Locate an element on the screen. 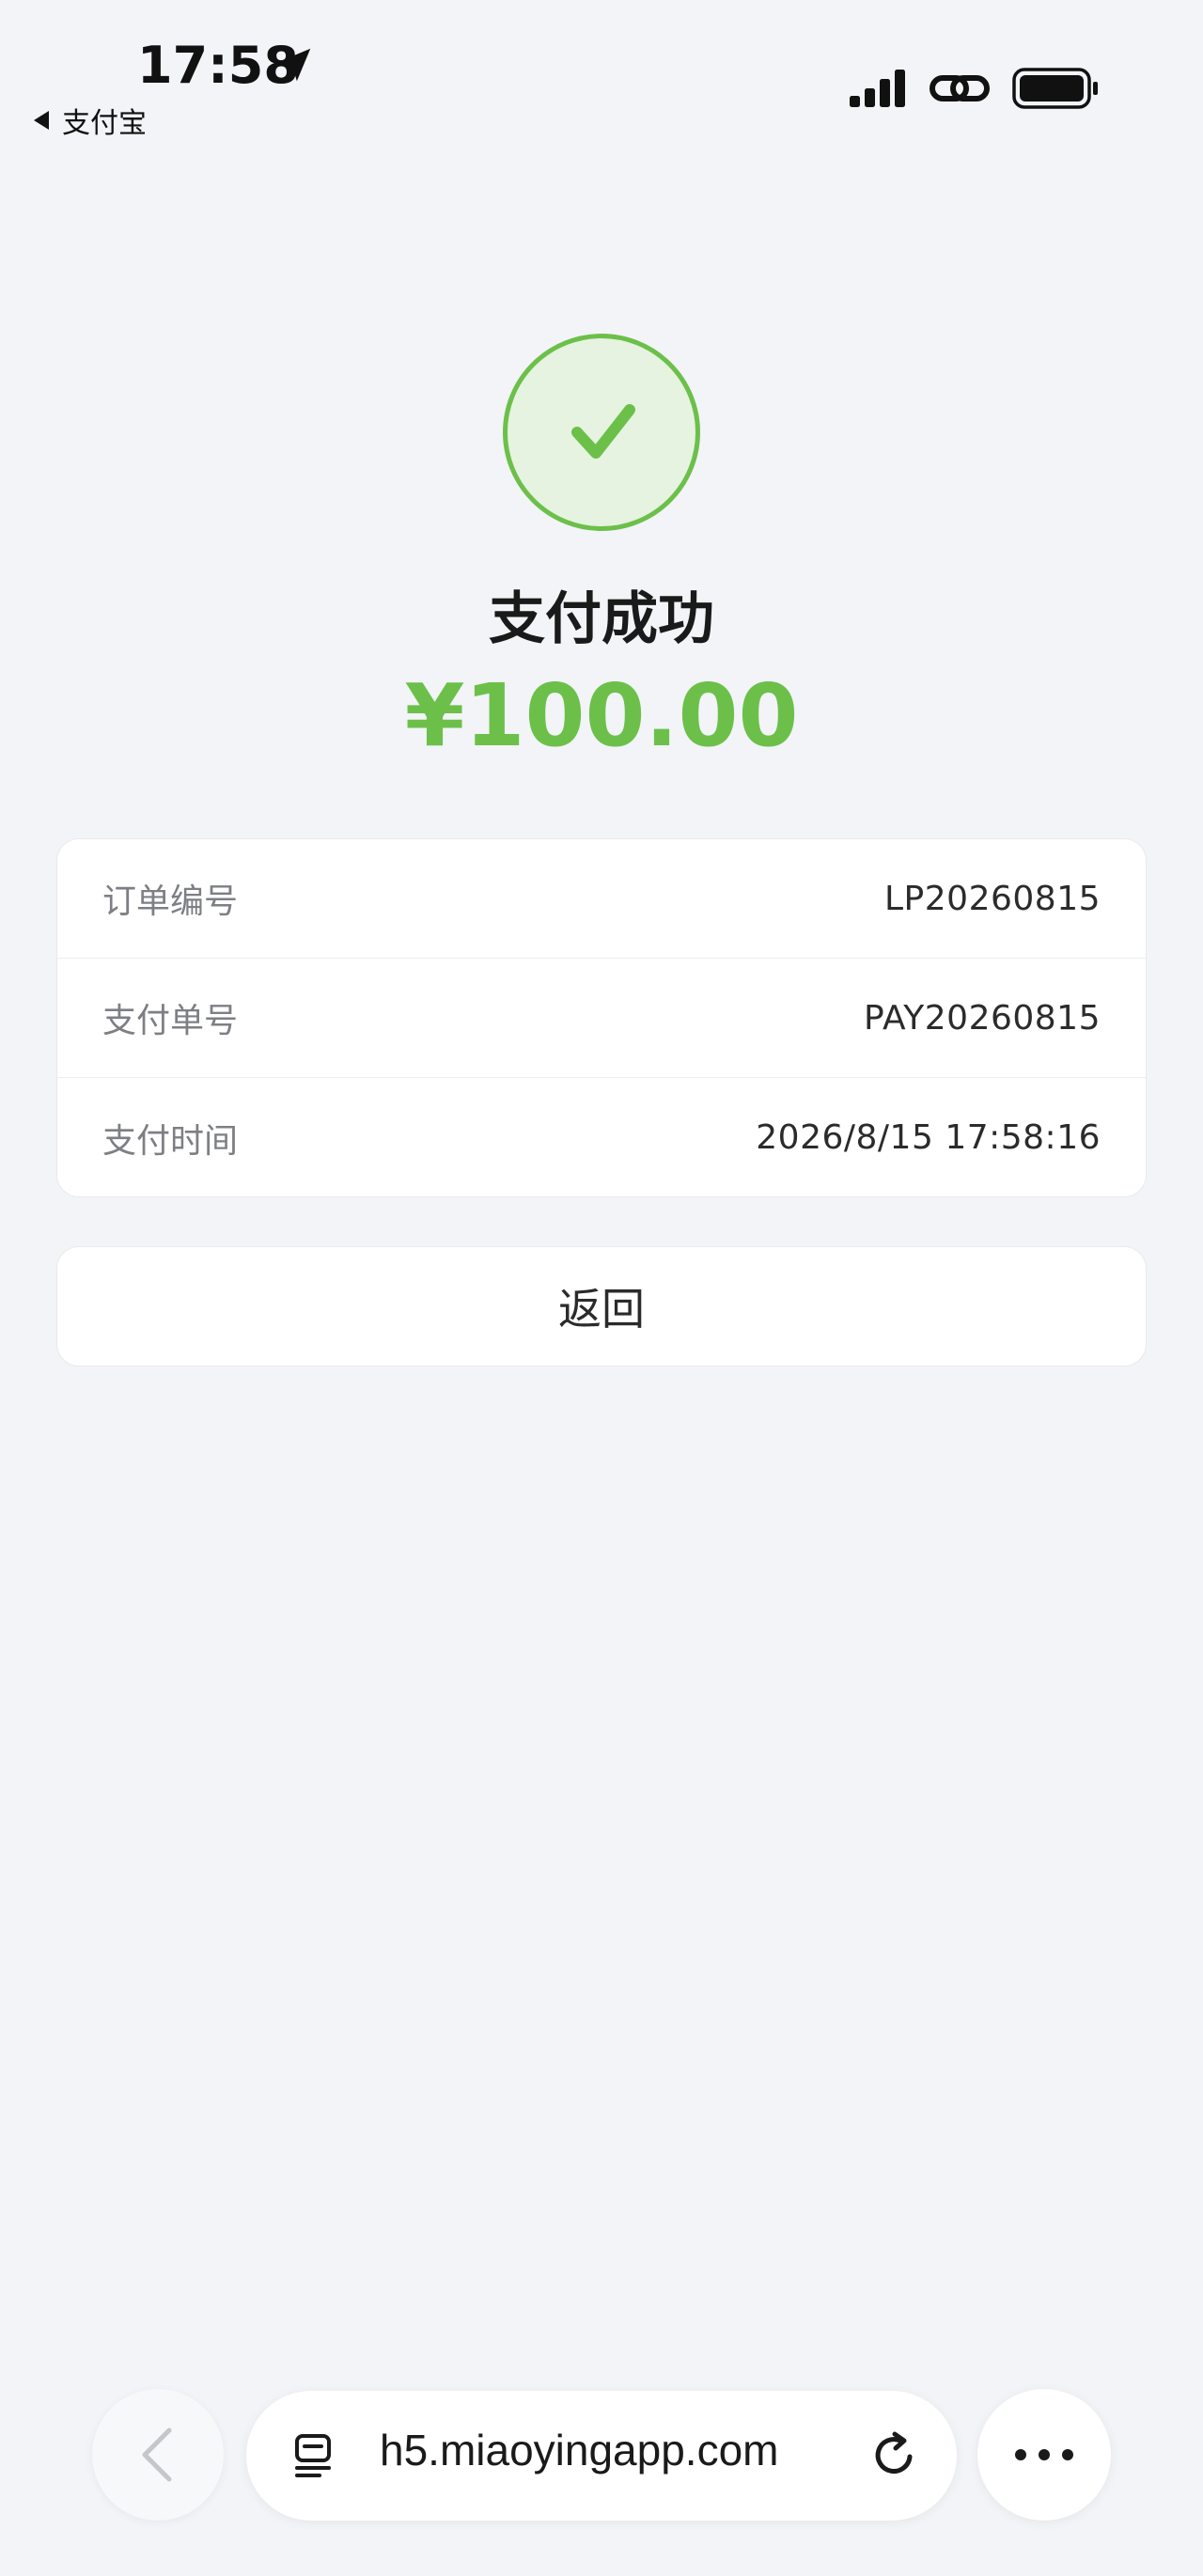  more-options-button is located at coordinates (1044, 2455).